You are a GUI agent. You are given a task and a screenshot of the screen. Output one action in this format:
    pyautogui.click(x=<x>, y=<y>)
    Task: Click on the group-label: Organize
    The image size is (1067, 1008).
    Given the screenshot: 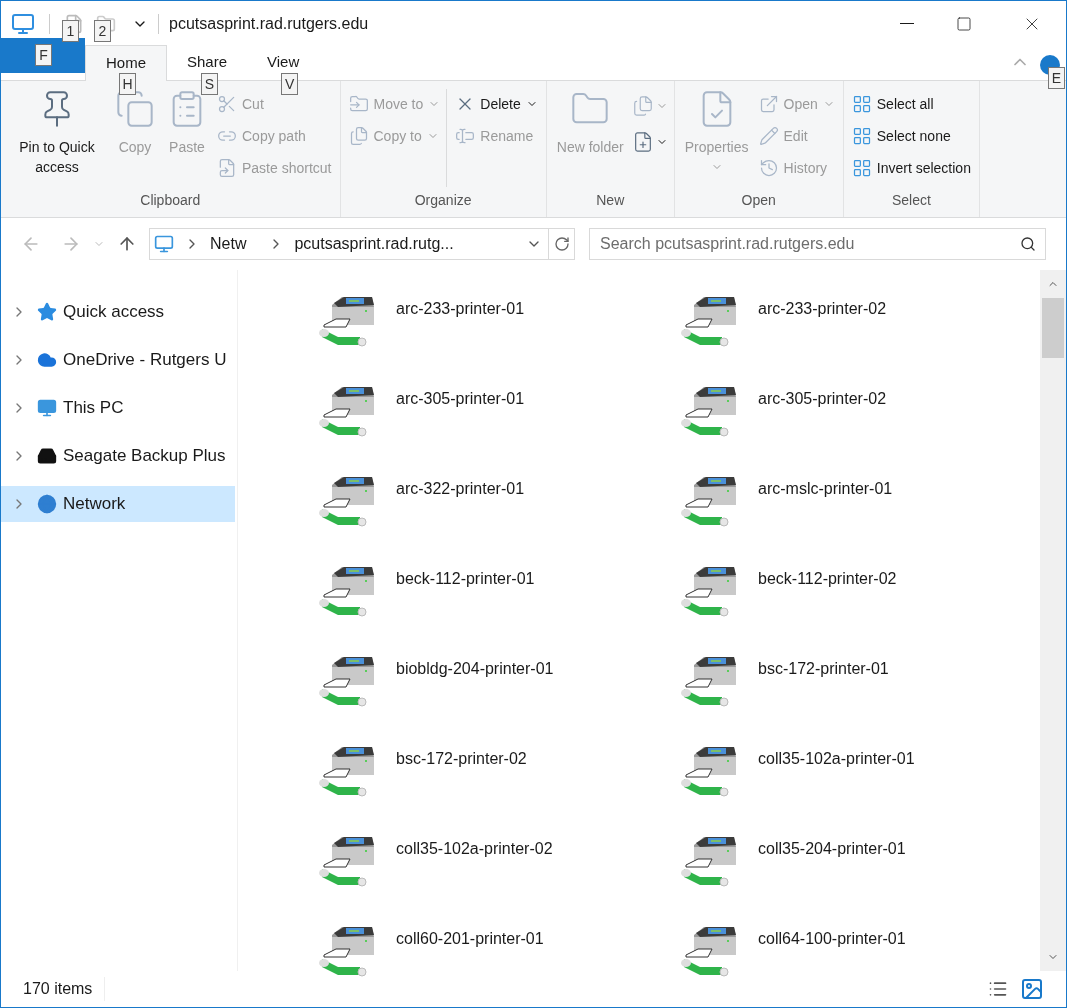 What is the action you would take?
    pyautogui.click(x=443, y=200)
    